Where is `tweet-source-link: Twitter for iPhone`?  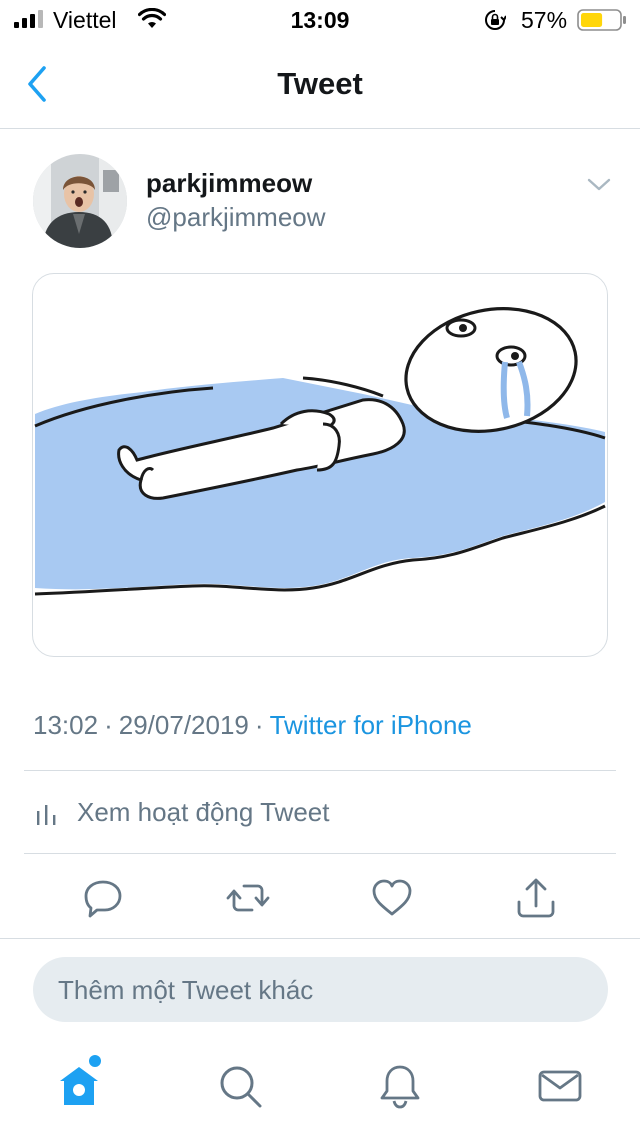
tweet-source-link: Twitter for iPhone is located at coordinates (371, 725).